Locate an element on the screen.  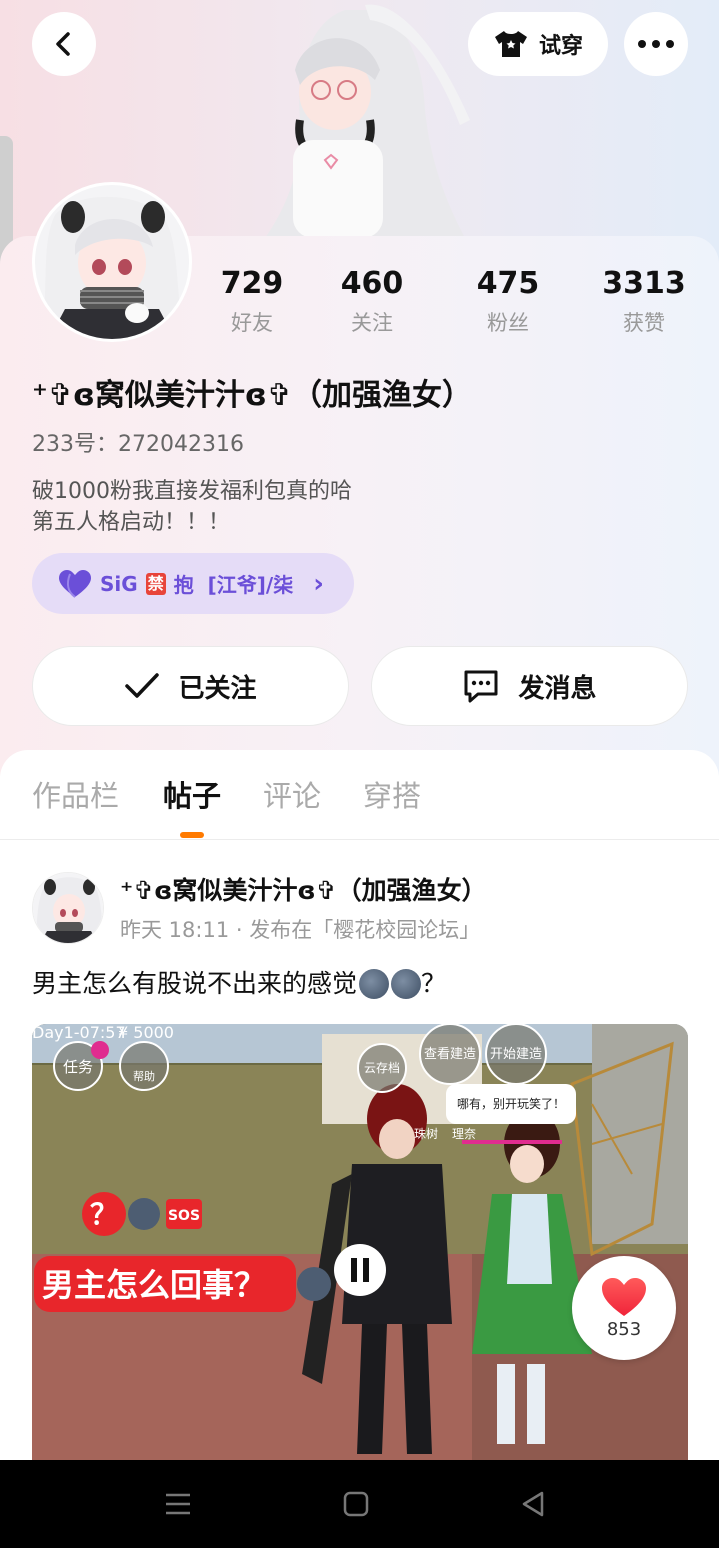
badge-prefix: SiG is located at coordinates (119, 583).